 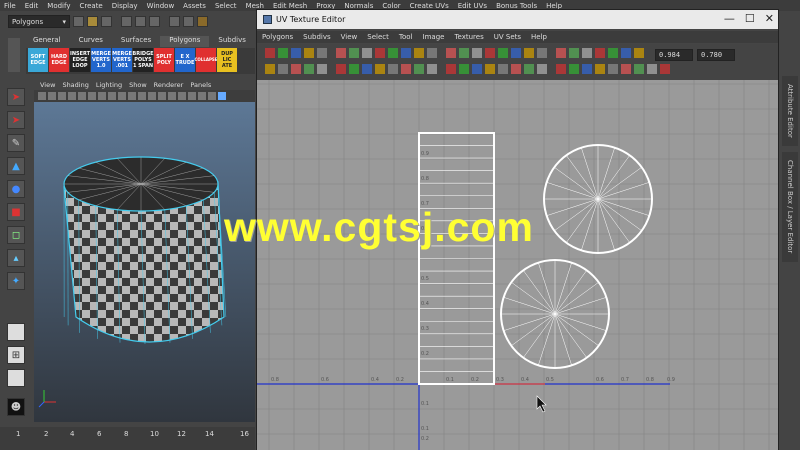 What do you see at coordinates (182, 96) in the screenshot?
I see `safe-action-icon` at bounding box center [182, 96].